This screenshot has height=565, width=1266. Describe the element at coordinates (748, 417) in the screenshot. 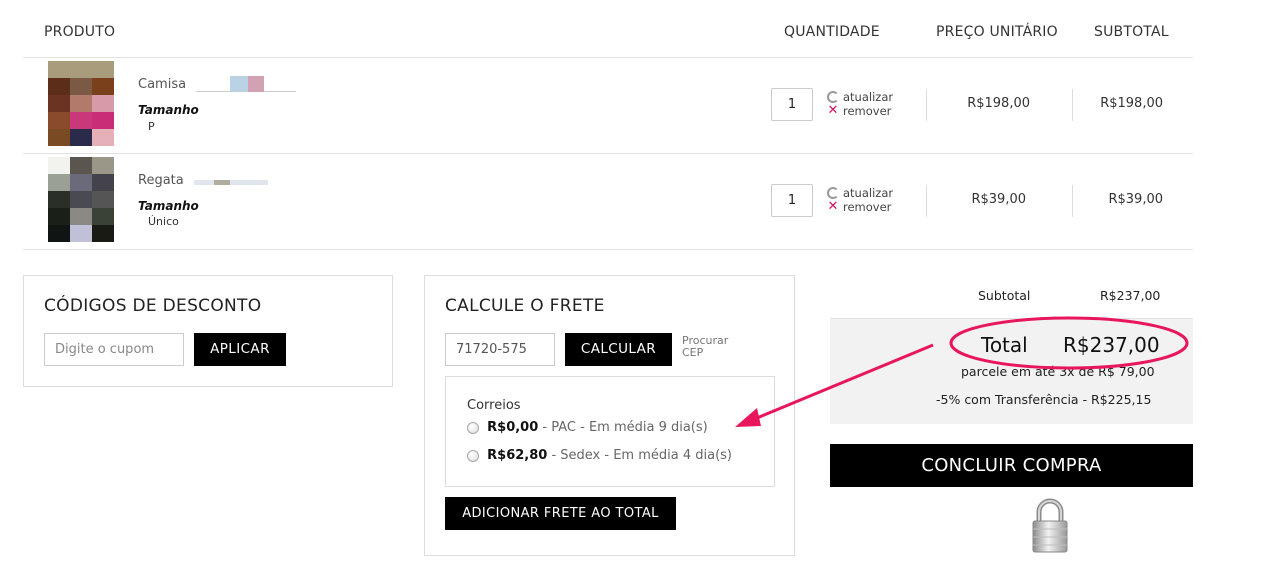

I see `annotation-arrow-head` at that location.